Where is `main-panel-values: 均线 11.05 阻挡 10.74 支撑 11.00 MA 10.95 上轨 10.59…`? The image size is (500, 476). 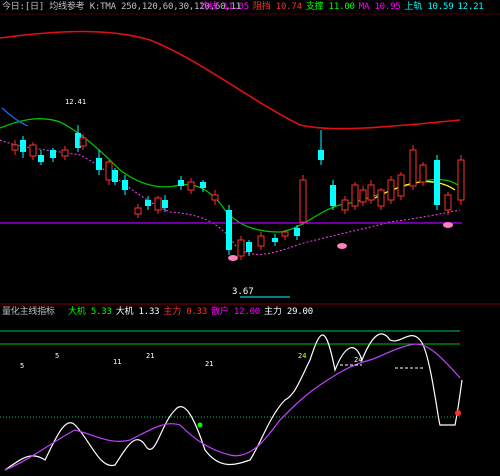
main-panel-values: 均线 11.05 阻挡 10.74 支撑 11.00 MA 10.95 上轨 10.59… is located at coordinates (344, 7).